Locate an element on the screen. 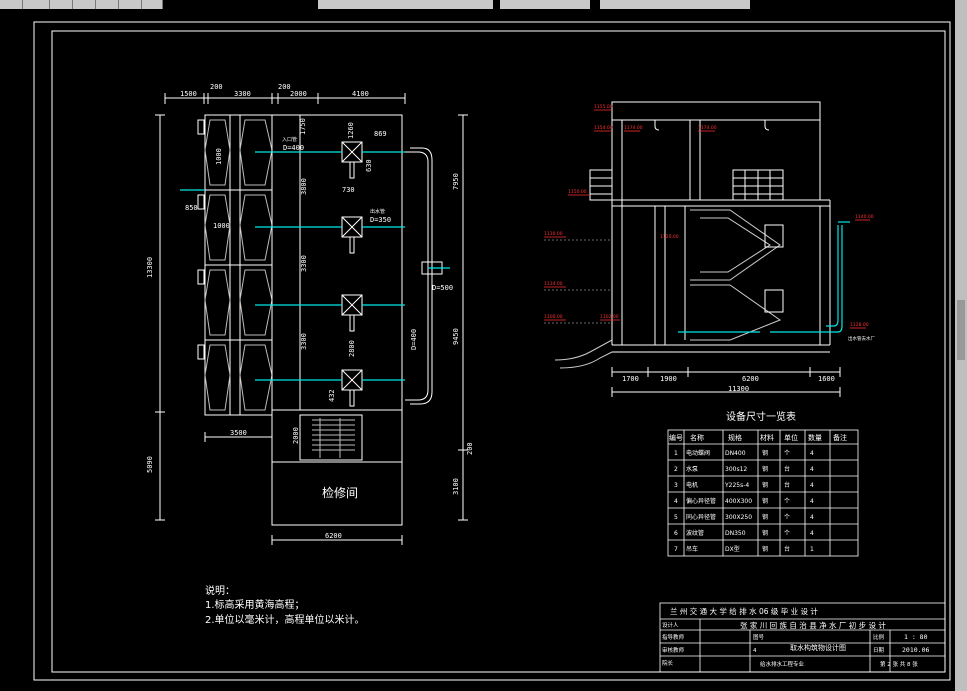  outlet-label: 出水管去水厂 is located at coordinates (861, 338).